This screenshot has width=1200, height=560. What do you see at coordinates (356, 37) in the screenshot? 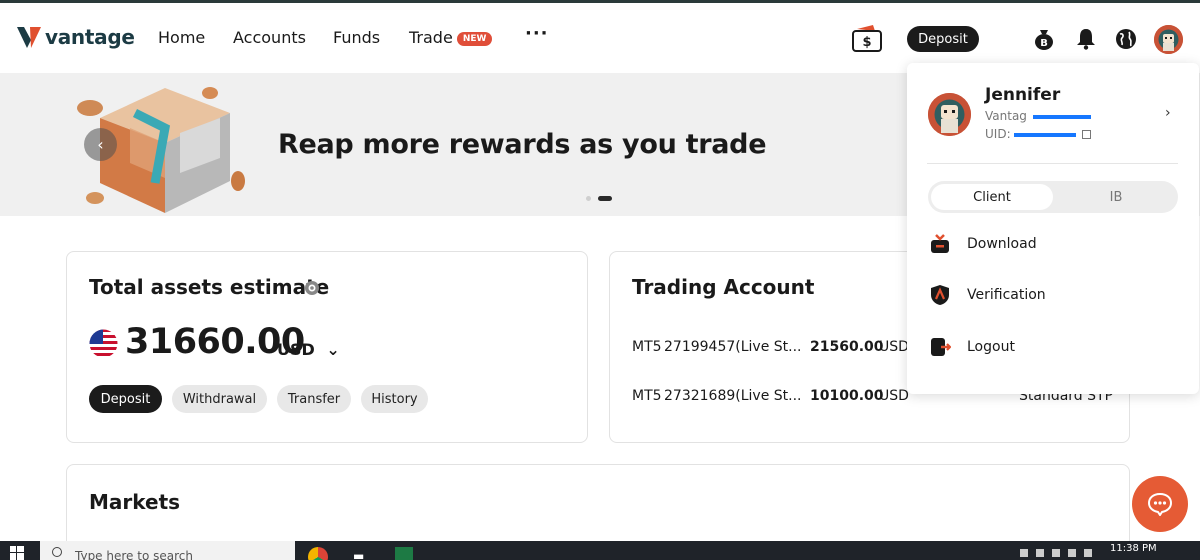
I see `nav-funds: Funds` at bounding box center [356, 37].